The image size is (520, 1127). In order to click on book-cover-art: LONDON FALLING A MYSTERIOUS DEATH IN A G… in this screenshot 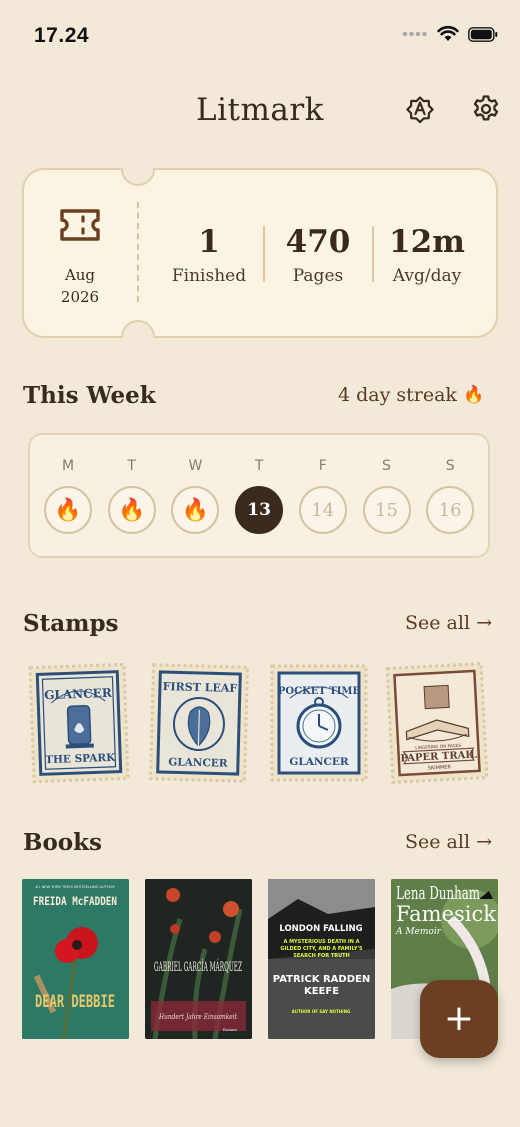, I will do `click(321, 959)`.